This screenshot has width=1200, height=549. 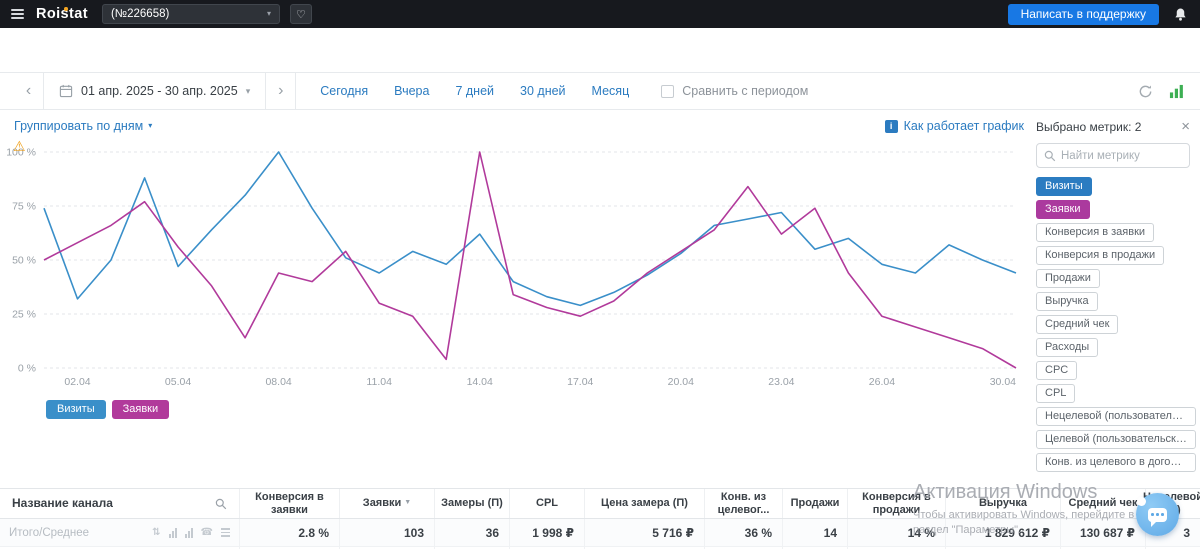 I want to click on close-icon: ×, so click(x=1185, y=126).